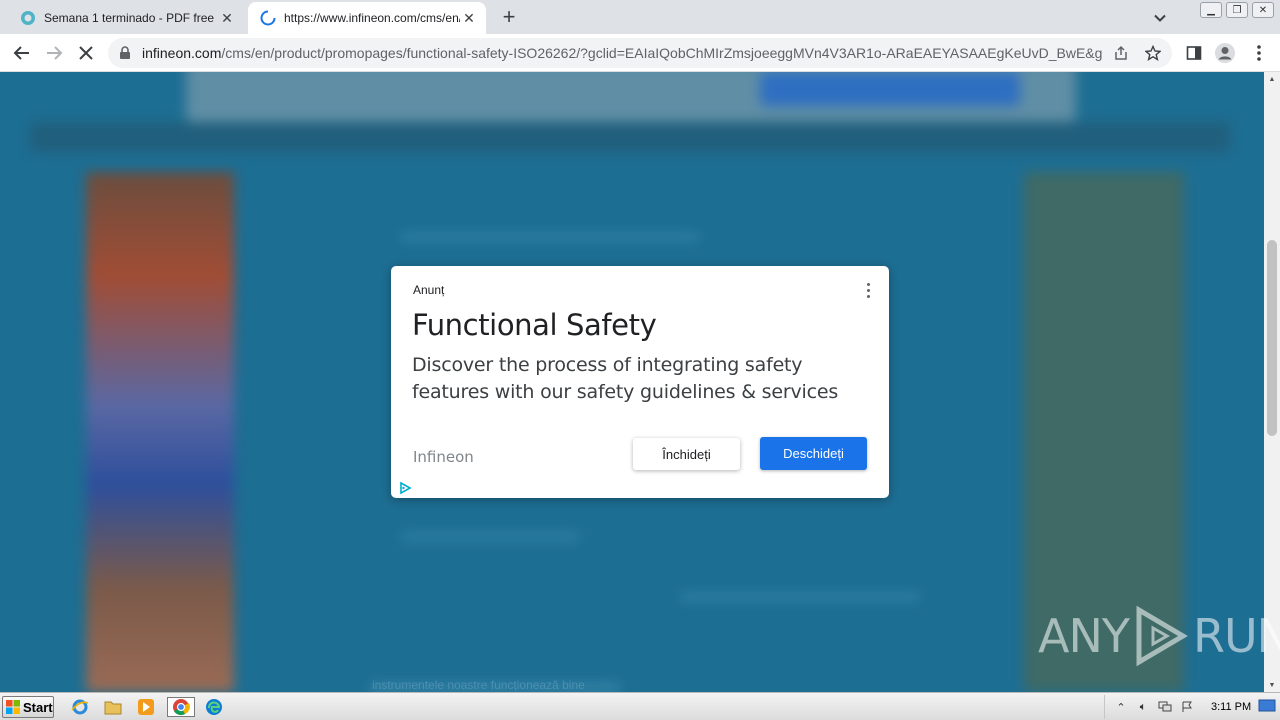 Image resolution: width=1280 pixels, height=720 pixels. I want to click on url-domain: infineon.com, so click(182, 53).